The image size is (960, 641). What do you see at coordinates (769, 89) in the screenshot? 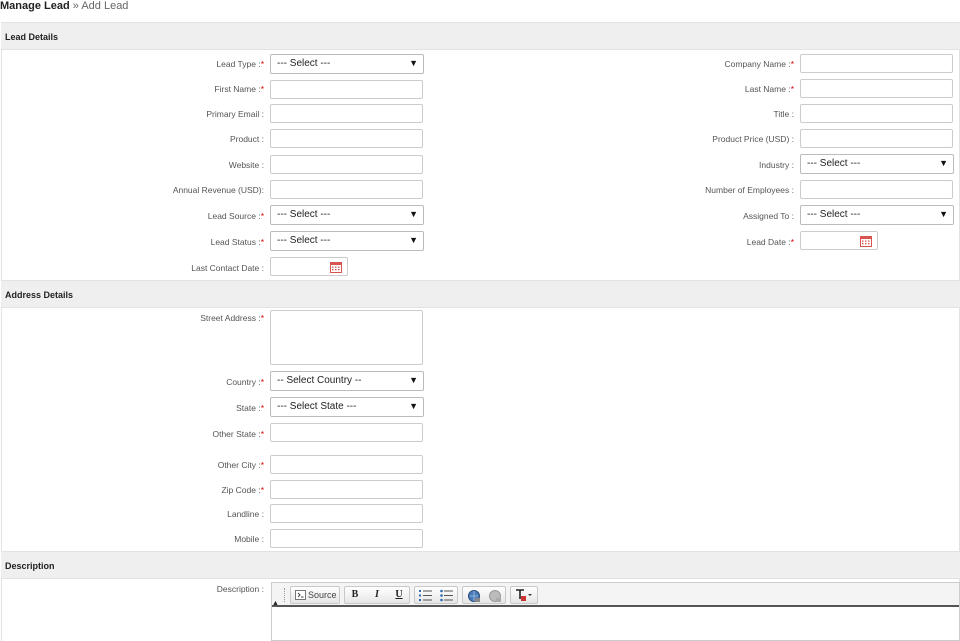
I see `label-last-name: Last Name :*` at bounding box center [769, 89].